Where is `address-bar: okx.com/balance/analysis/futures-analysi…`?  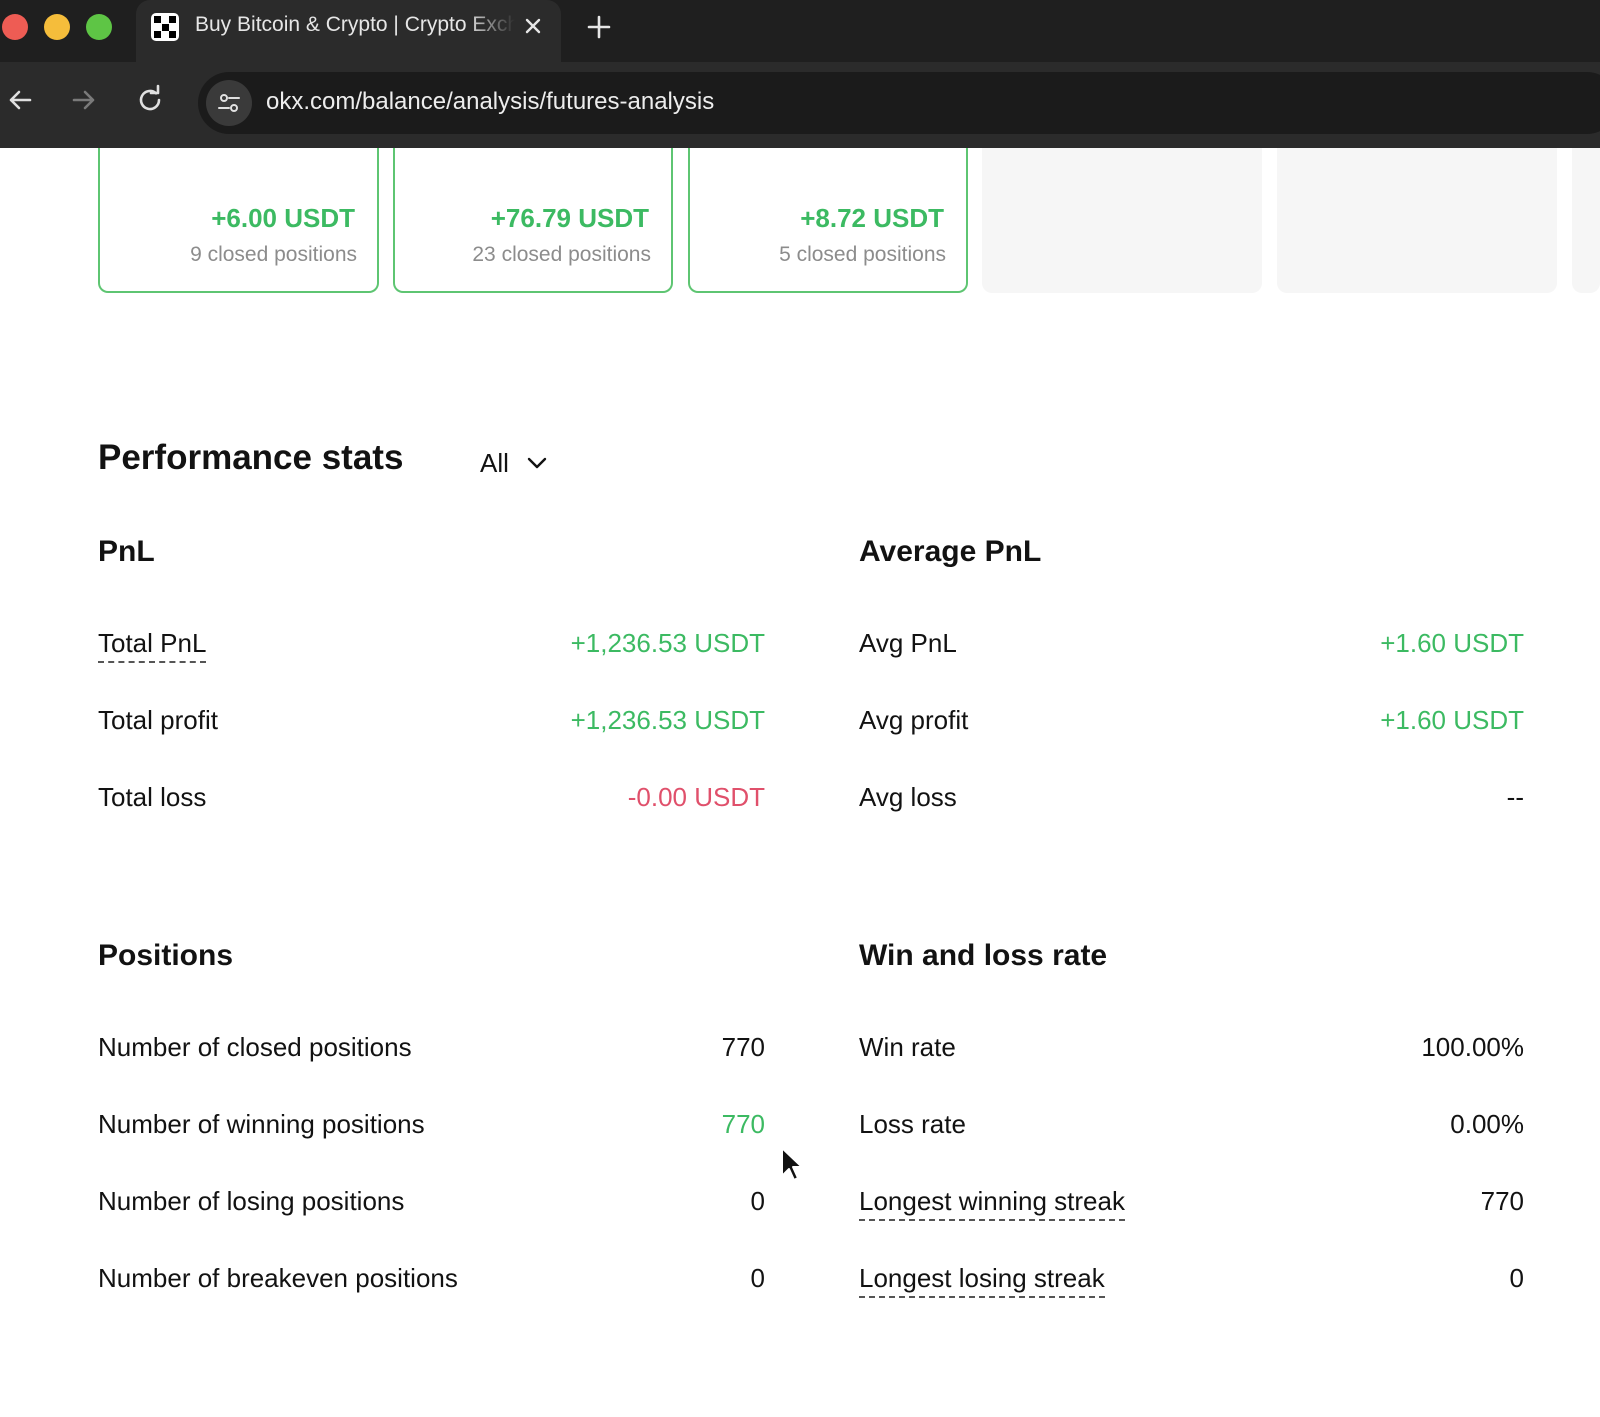 address-bar: okx.com/balance/analysis/futures-analysi… is located at coordinates (899, 103).